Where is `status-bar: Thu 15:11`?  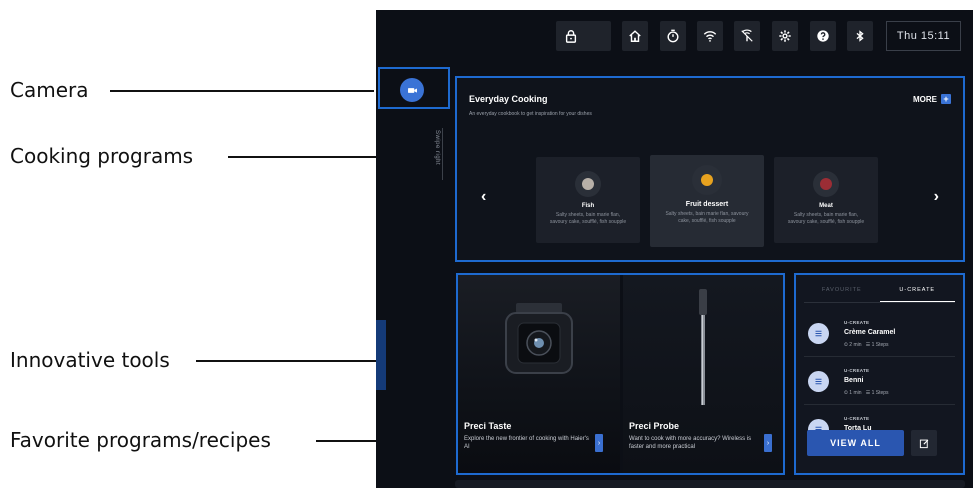 status-bar: Thu 15:11 is located at coordinates (674, 36).